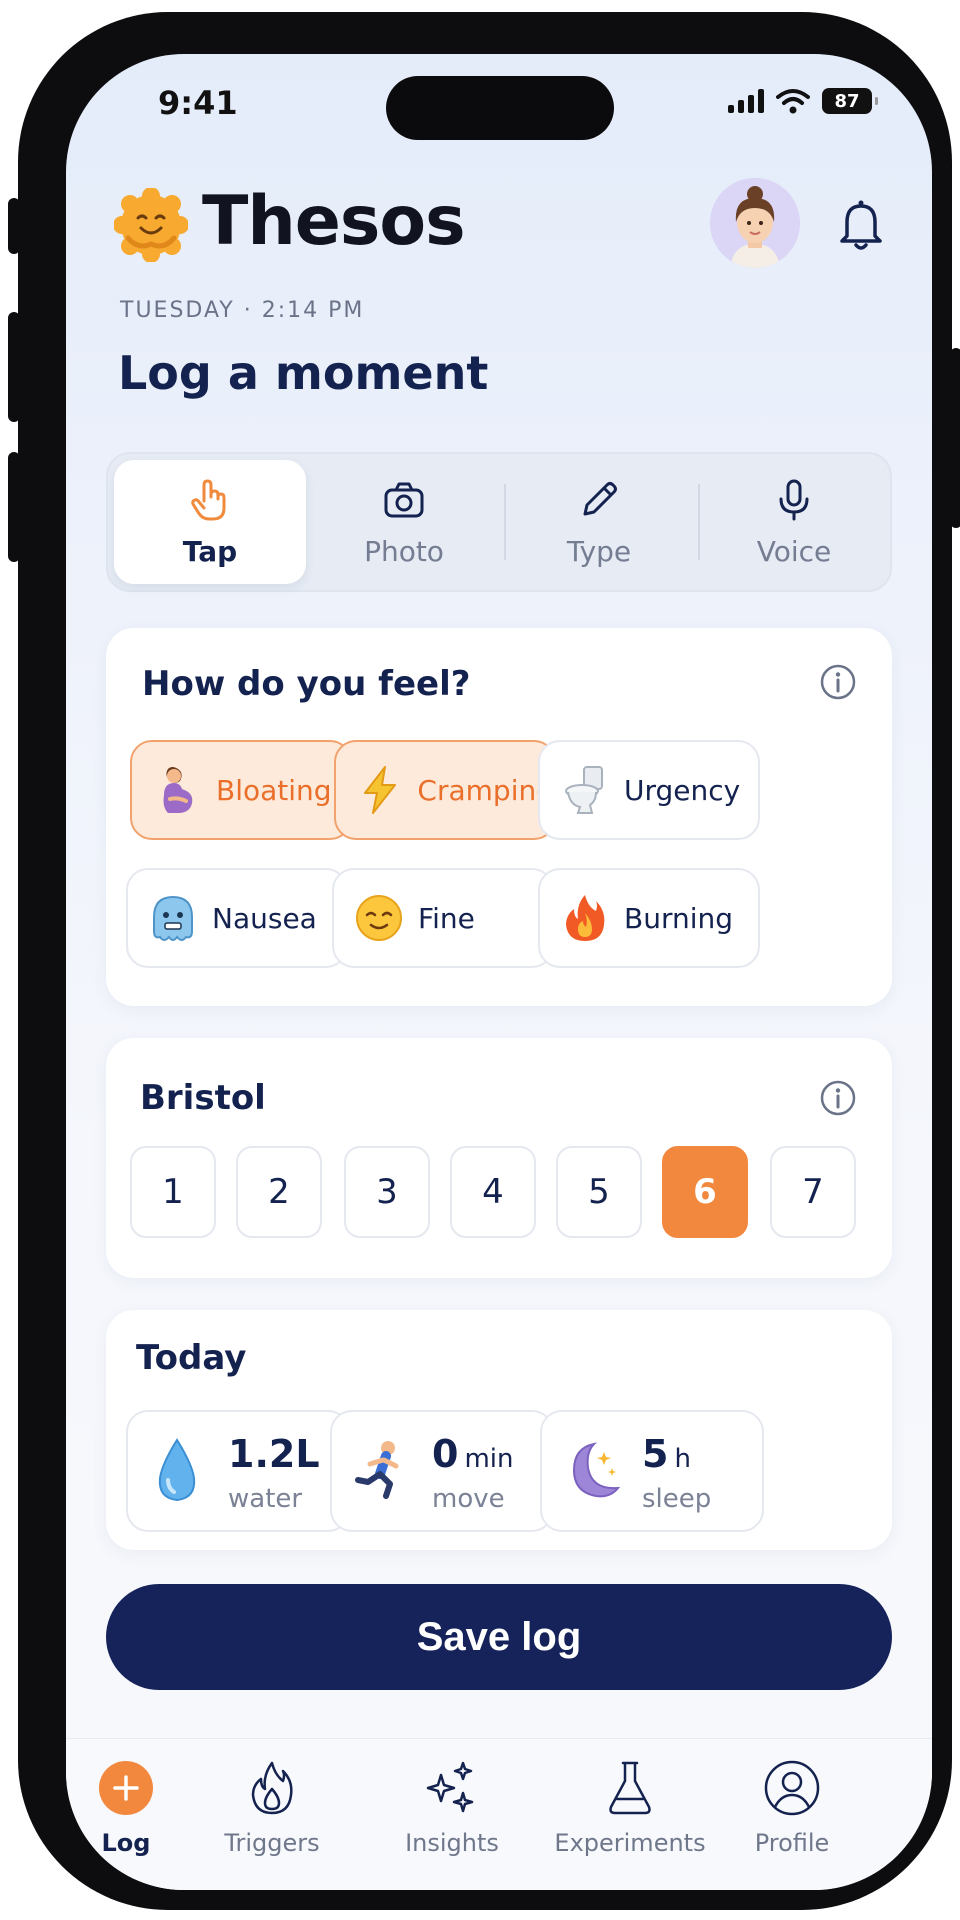  I want to click on feeling-chip-urgency: Urgency, so click(649, 790).